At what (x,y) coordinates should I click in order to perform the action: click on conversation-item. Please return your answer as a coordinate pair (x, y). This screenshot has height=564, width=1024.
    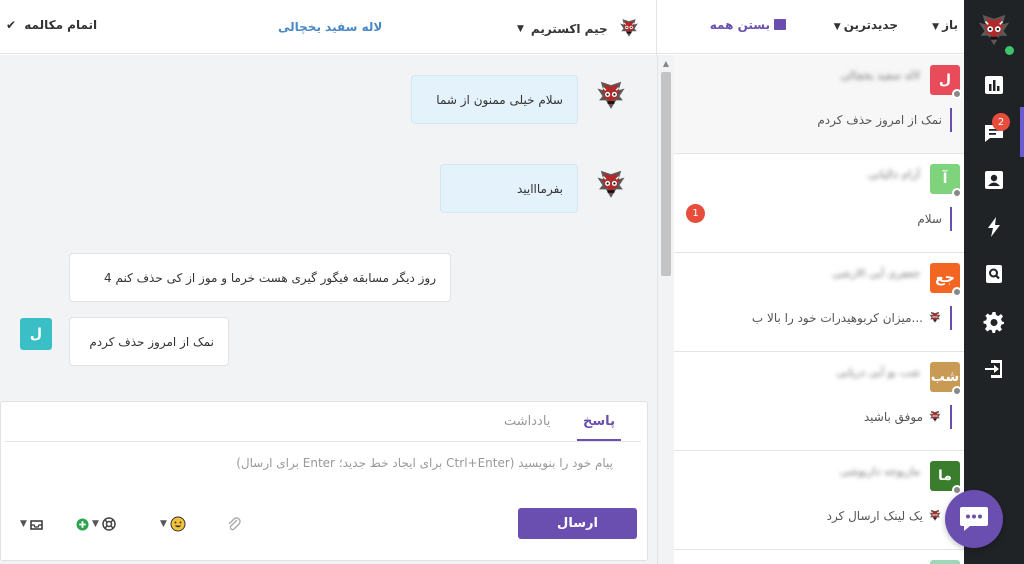
    Looking at the image, I should click on (819, 557).